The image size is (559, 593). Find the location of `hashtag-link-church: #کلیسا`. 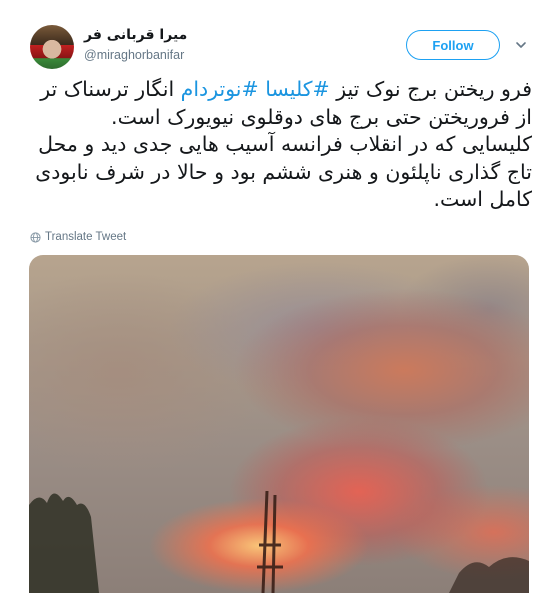

hashtag-link-church: #کلیسا is located at coordinates (297, 89).